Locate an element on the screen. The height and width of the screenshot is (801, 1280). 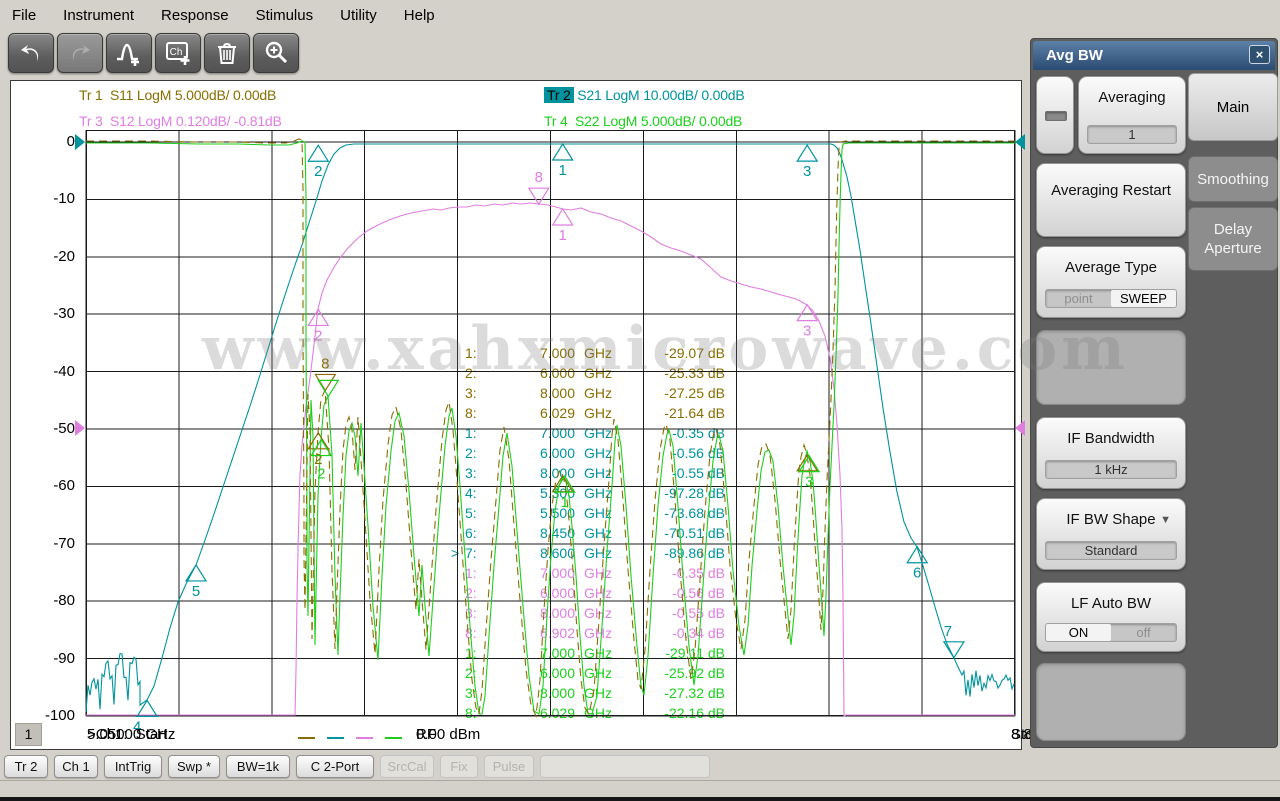
average-type-toggle: point SWEEP is located at coordinates (1111, 298).